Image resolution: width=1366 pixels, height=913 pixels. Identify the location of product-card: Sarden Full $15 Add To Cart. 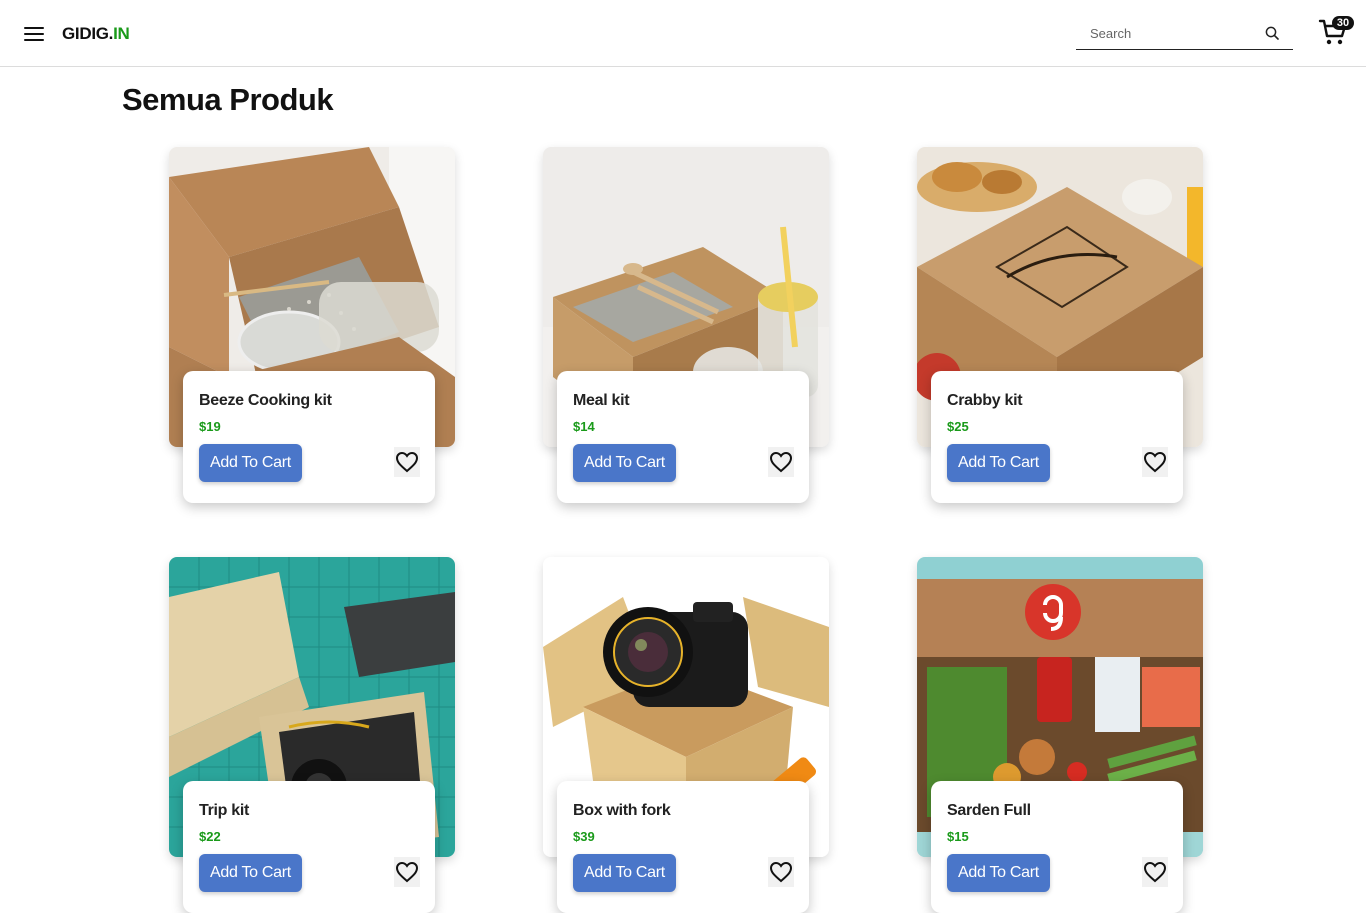
(1060, 735).